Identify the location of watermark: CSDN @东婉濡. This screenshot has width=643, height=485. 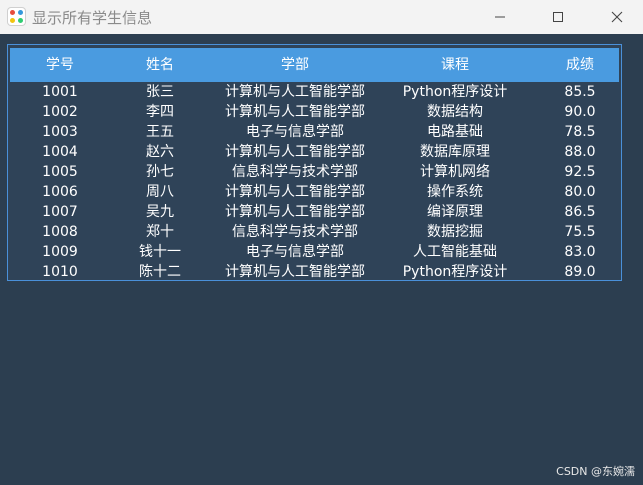
(595, 471).